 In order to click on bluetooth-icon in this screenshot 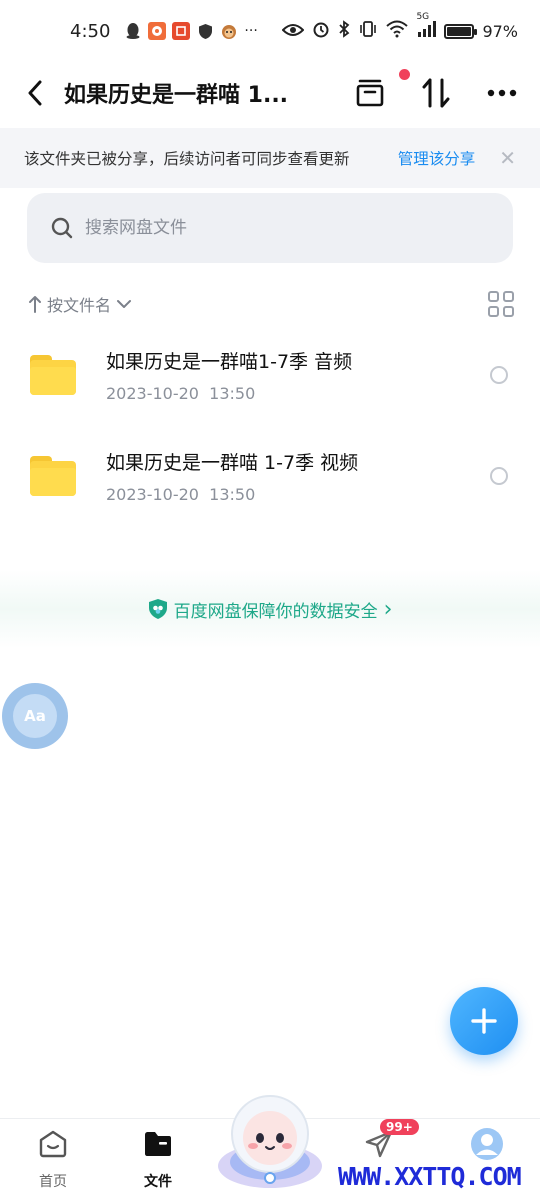, I will do `click(344, 31)`.